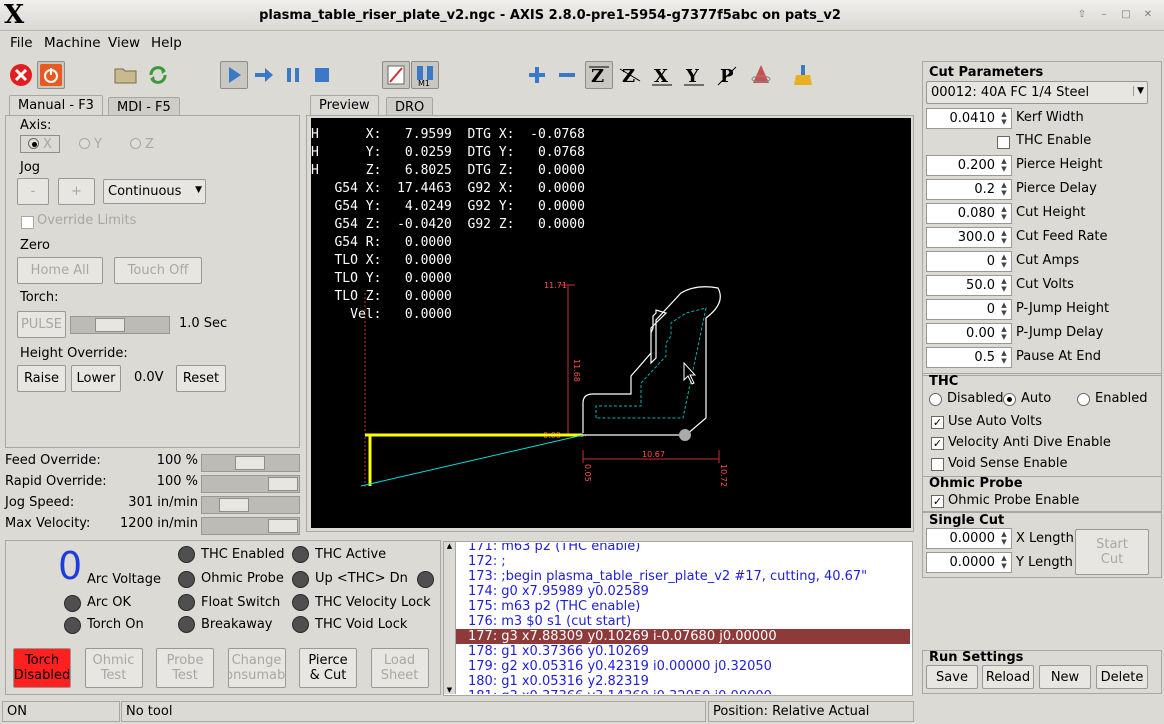 Image resolution: width=1164 pixels, height=724 pixels. I want to click on pause-at-end-spinbox: 0.5 ▲ ▼, so click(969, 357).